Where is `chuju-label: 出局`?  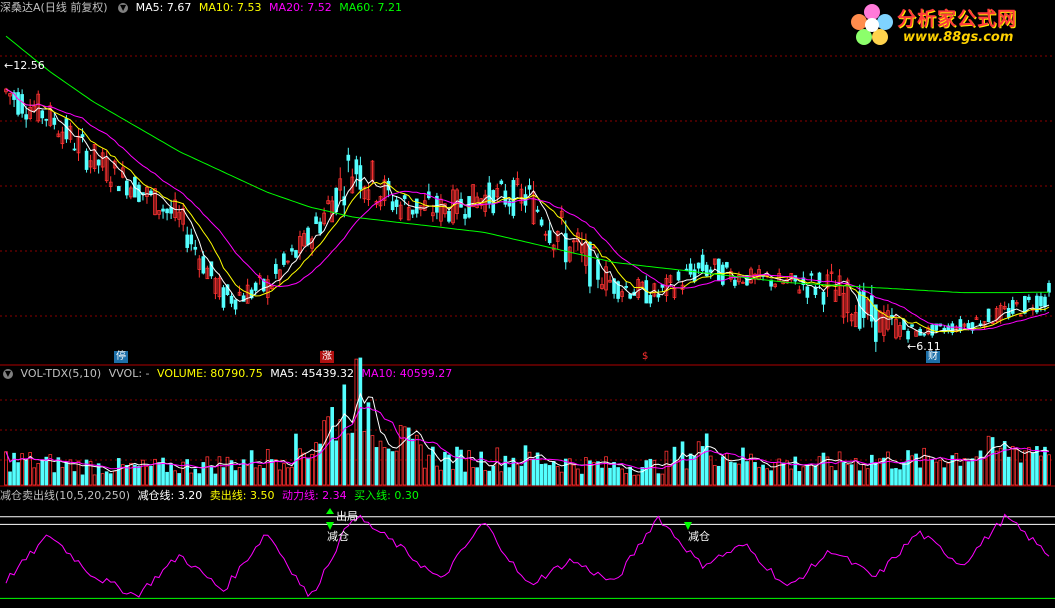
chuju-label: 出局 is located at coordinates (347, 516).